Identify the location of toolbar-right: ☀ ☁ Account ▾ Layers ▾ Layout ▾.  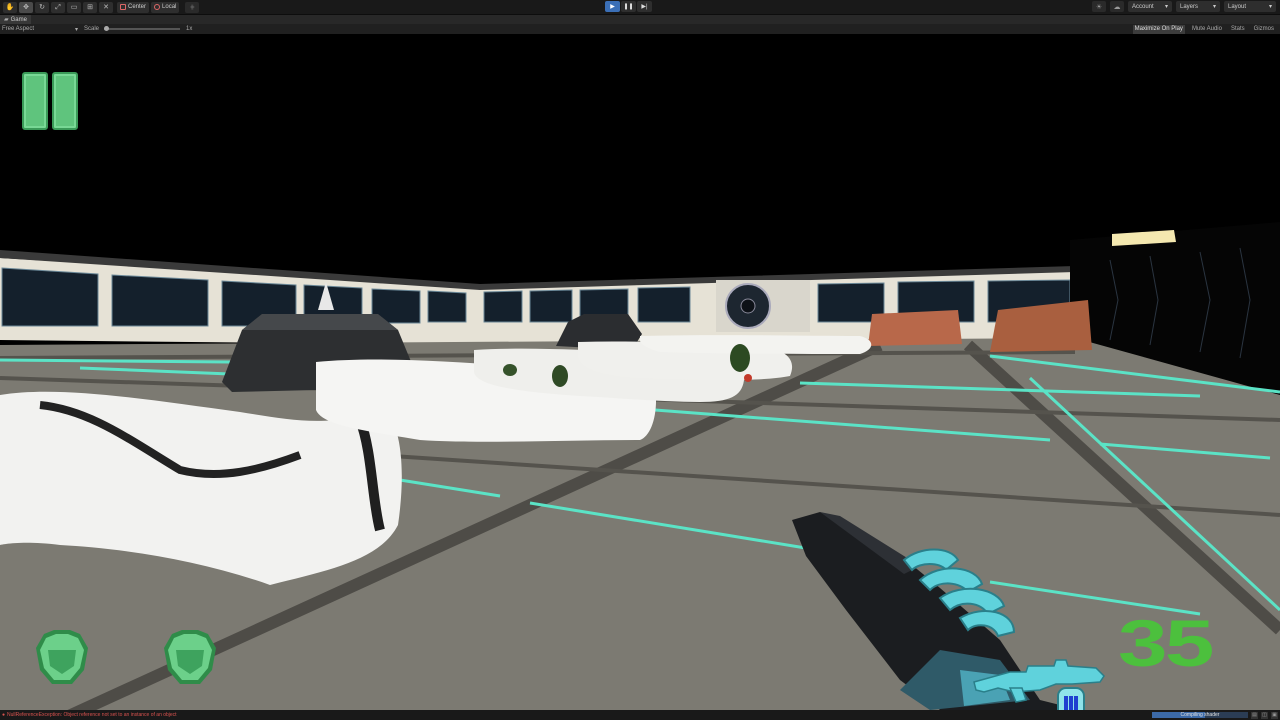
(1184, 6).